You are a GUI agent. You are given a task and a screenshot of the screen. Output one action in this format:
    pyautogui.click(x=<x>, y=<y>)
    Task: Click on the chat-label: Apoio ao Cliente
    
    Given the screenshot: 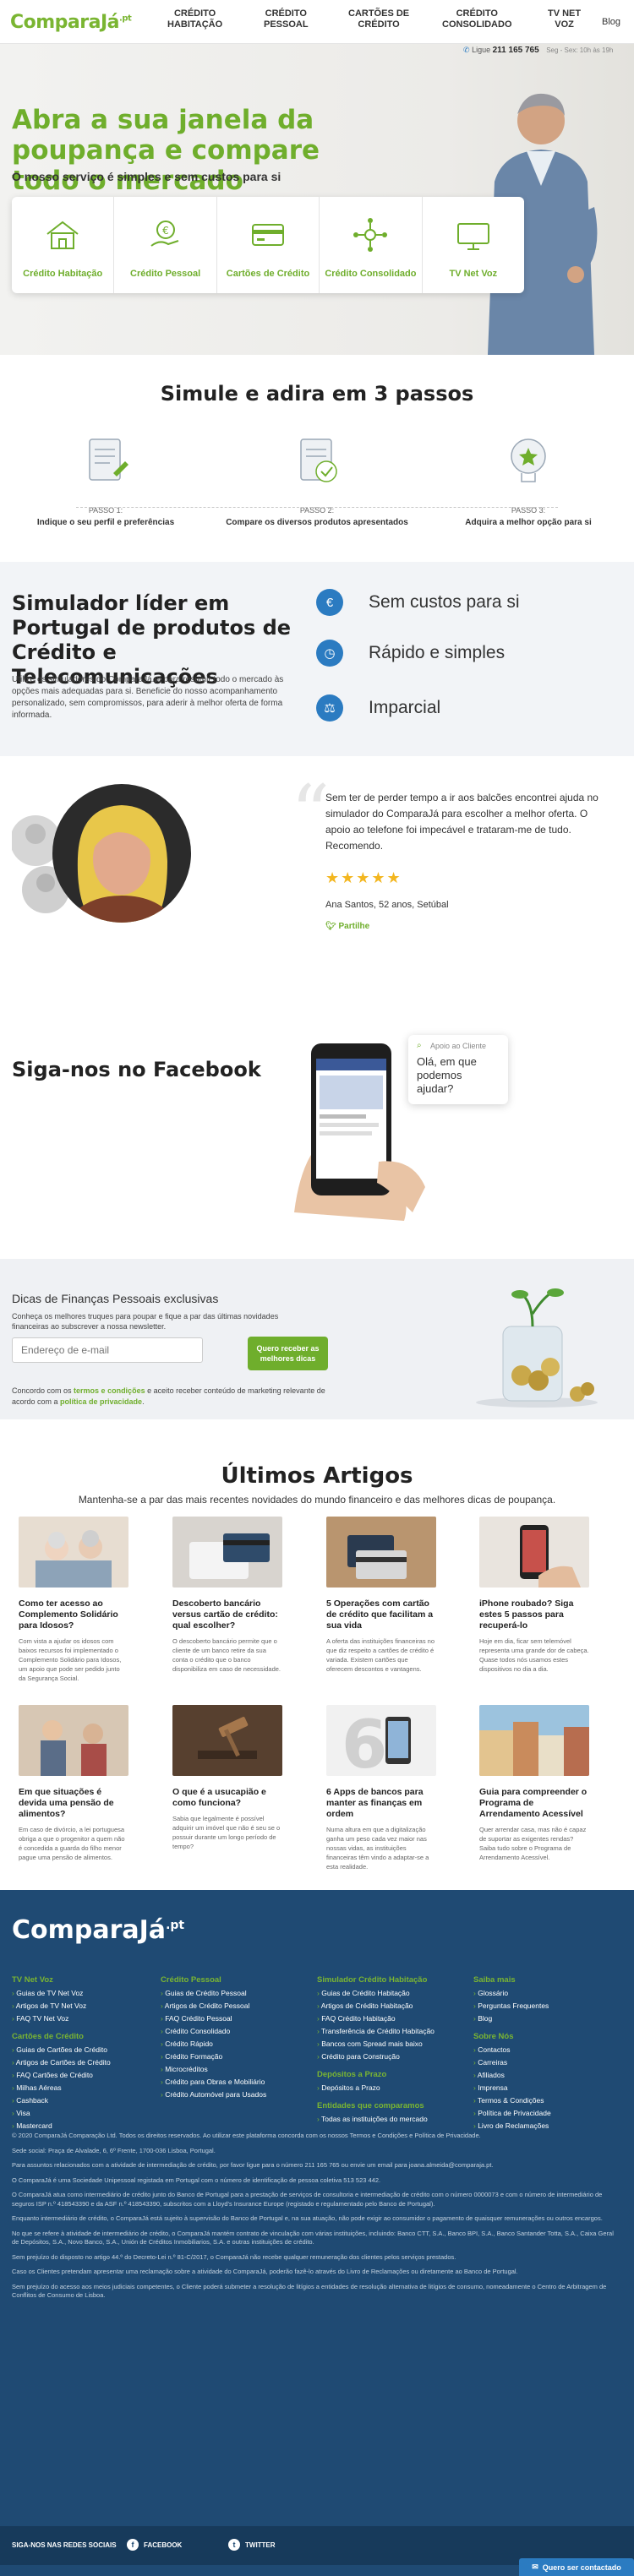 What is the action you would take?
    pyautogui.click(x=458, y=1046)
    